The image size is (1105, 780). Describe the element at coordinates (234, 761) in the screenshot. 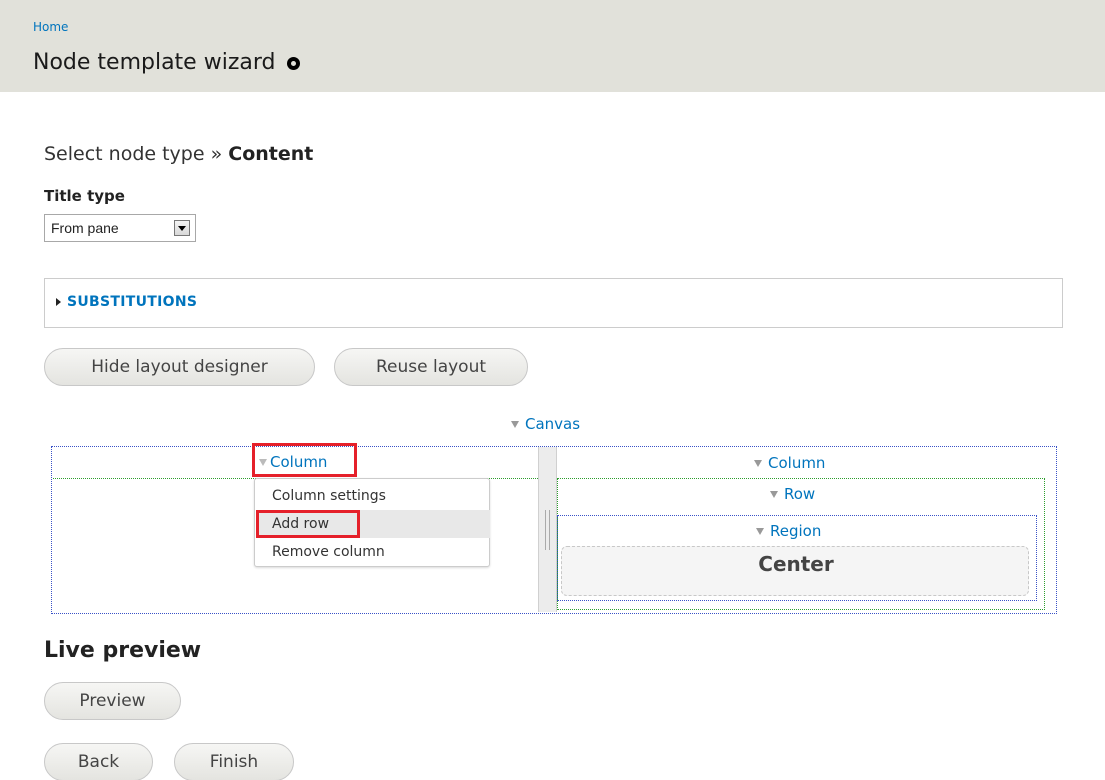

I see `finish-button: Finish` at that location.